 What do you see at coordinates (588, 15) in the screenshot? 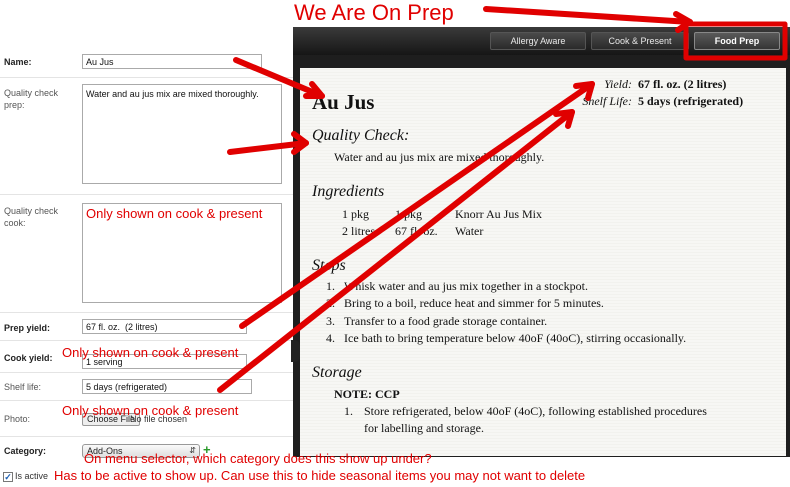
I see `headline-arrow` at bounding box center [588, 15].